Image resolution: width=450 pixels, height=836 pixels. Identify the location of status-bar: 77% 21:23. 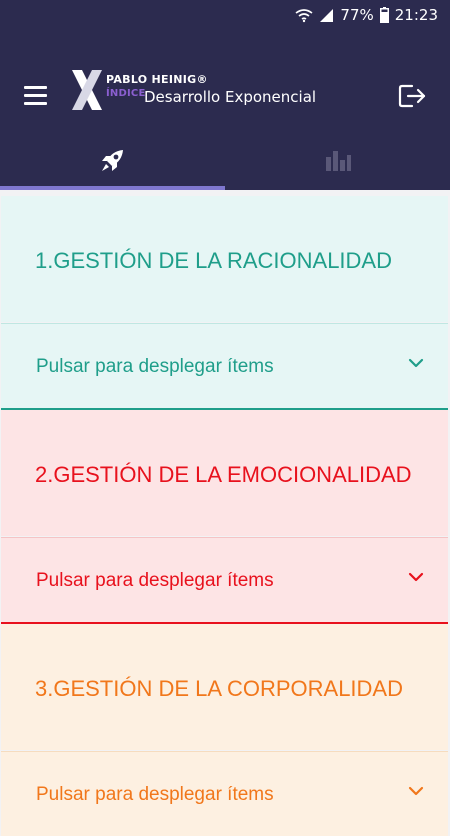
(225, 16).